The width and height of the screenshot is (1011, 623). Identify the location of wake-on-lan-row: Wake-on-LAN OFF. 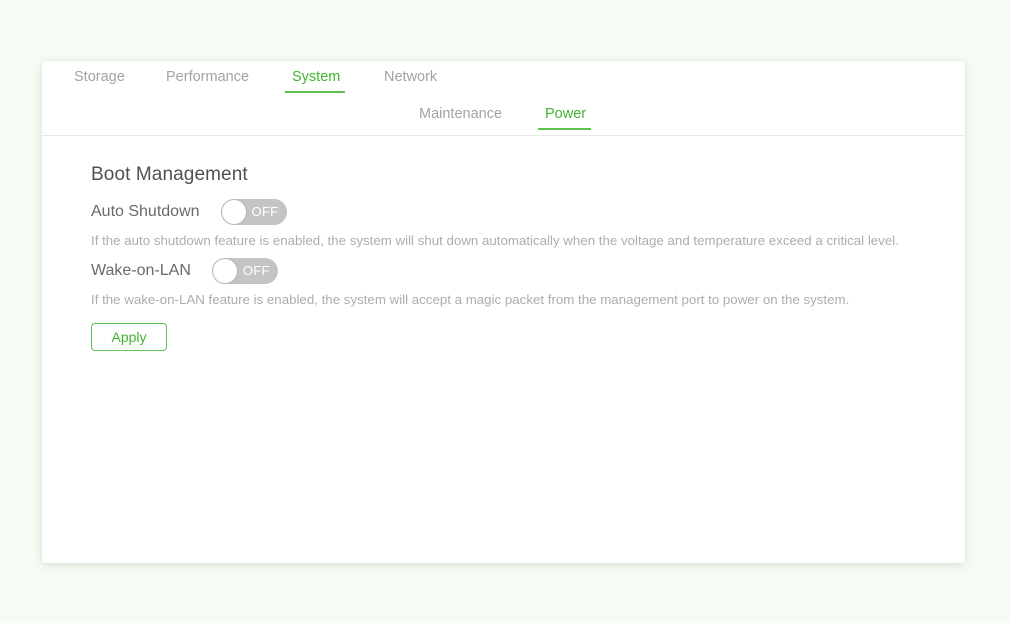
(501, 271).